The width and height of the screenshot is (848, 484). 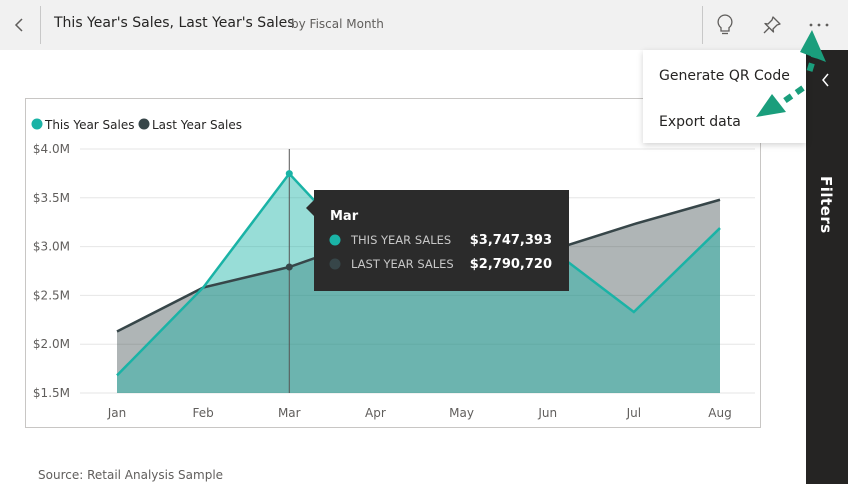 I want to click on x-axis-ticks: Jan Feb Mar Apr May Jun Jul Aug, so click(x=419, y=413).